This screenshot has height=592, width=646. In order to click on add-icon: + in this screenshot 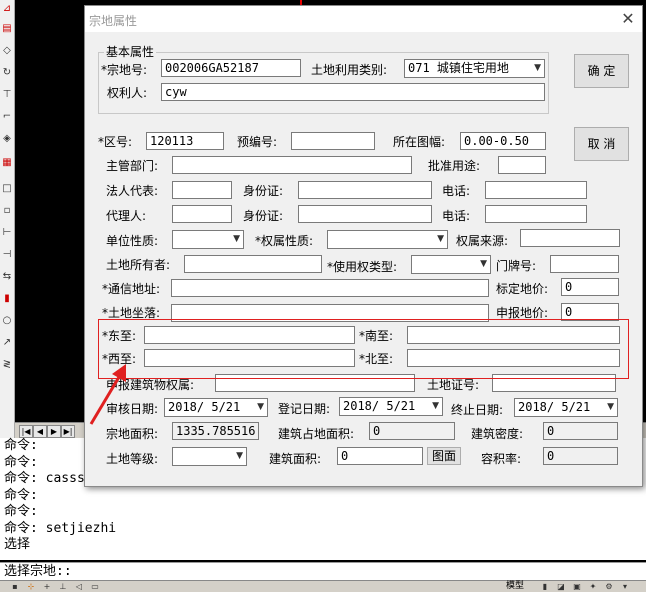, I will do `click(47, 586)`.